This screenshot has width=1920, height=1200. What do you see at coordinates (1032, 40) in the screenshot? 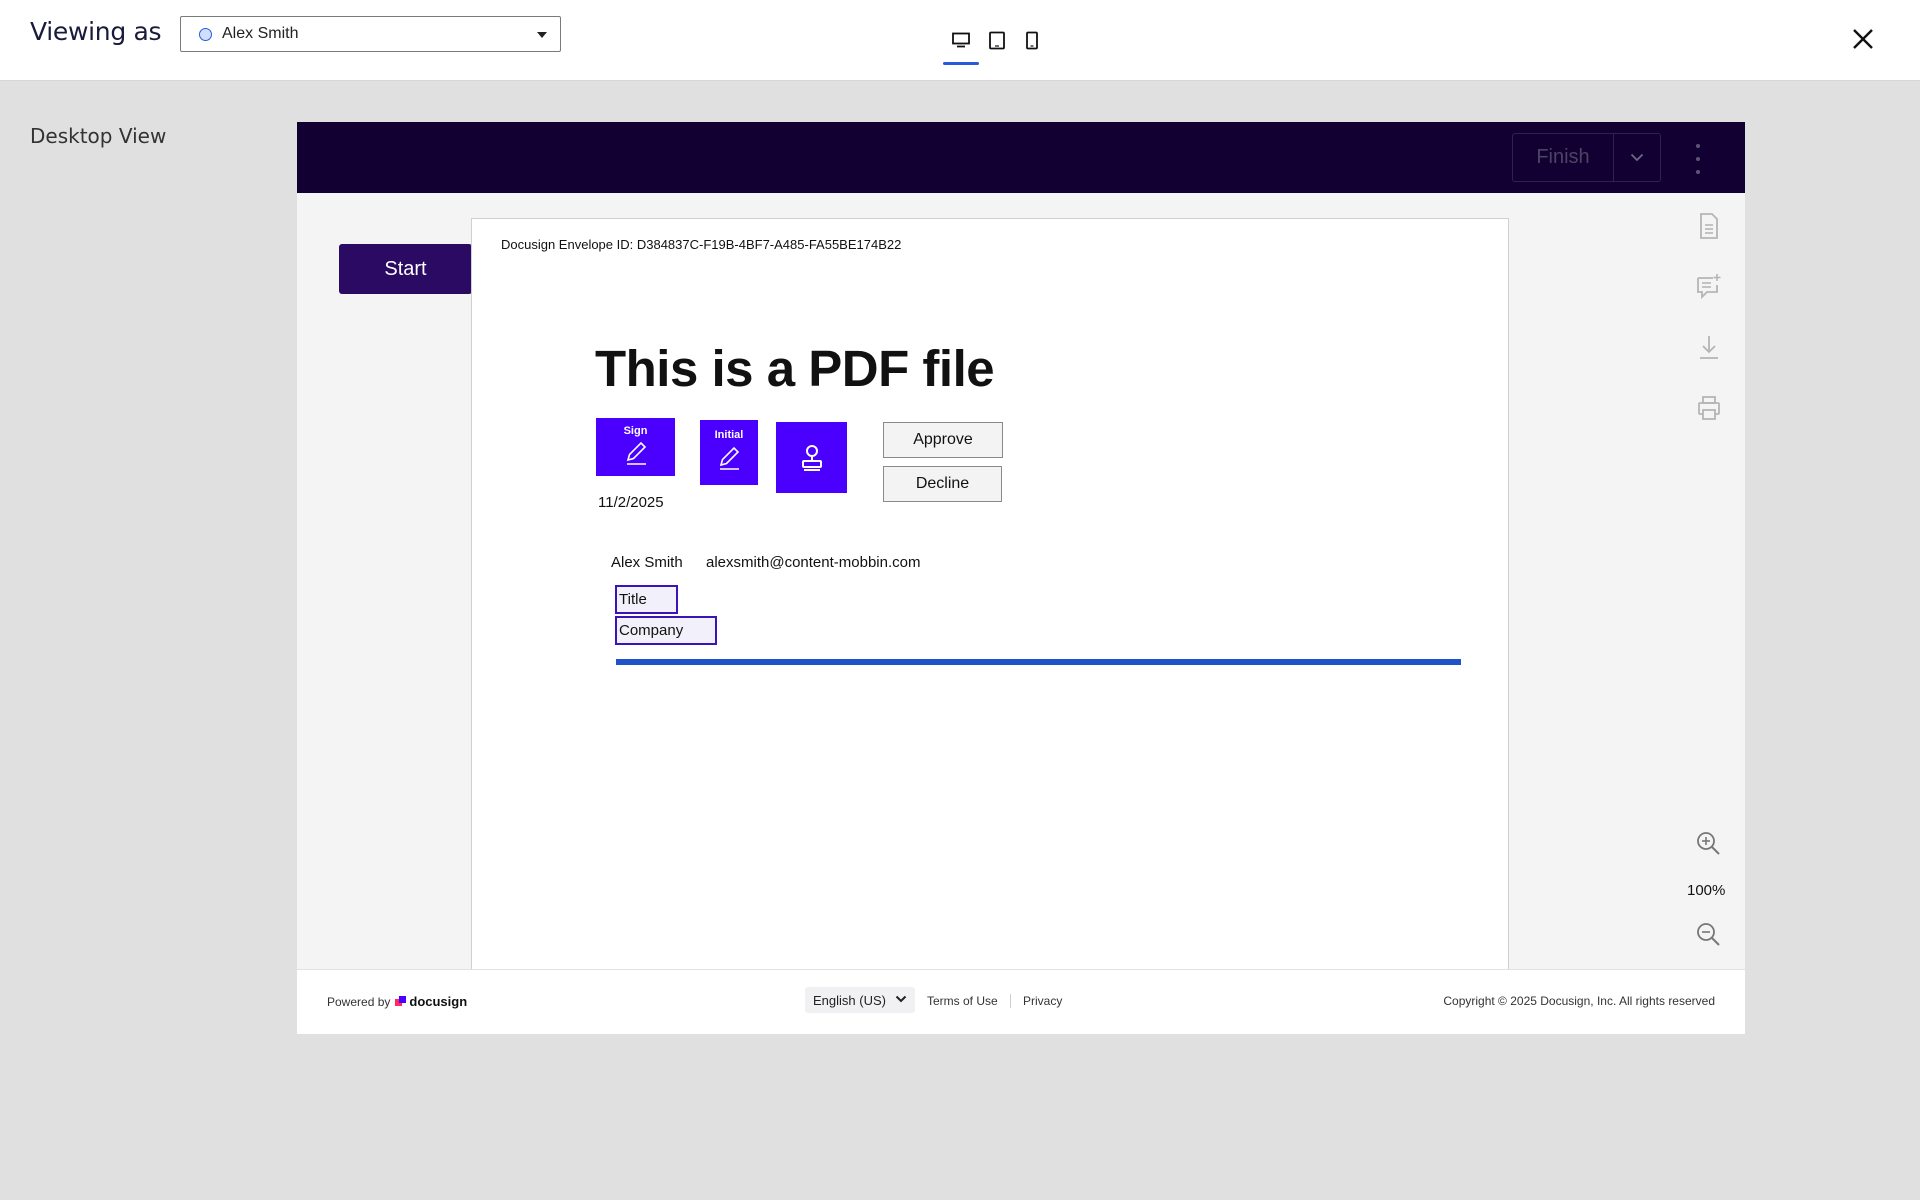
I see `phone-icon` at bounding box center [1032, 40].